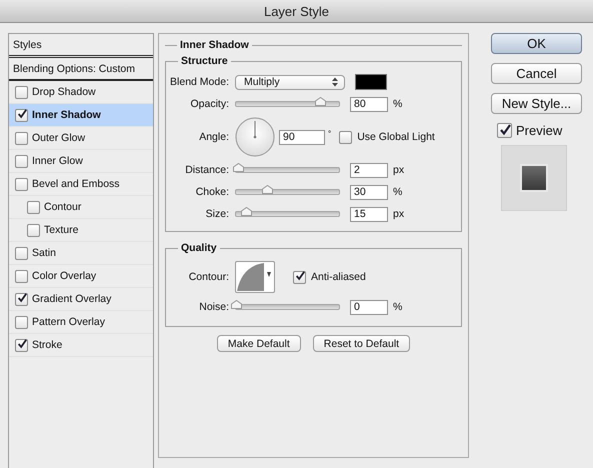 Image resolution: width=593 pixels, height=468 pixels. What do you see at coordinates (369, 214) in the screenshot?
I see `input-field: 15` at bounding box center [369, 214].